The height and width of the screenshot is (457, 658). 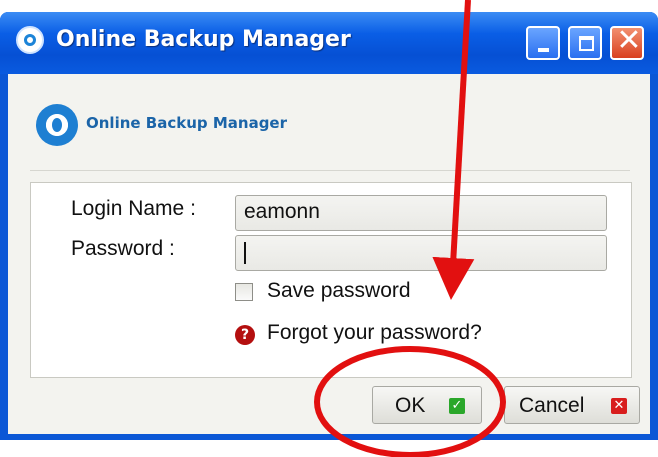 What do you see at coordinates (123, 248) in the screenshot?
I see `password-label: Password :` at bounding box center [123, 248].